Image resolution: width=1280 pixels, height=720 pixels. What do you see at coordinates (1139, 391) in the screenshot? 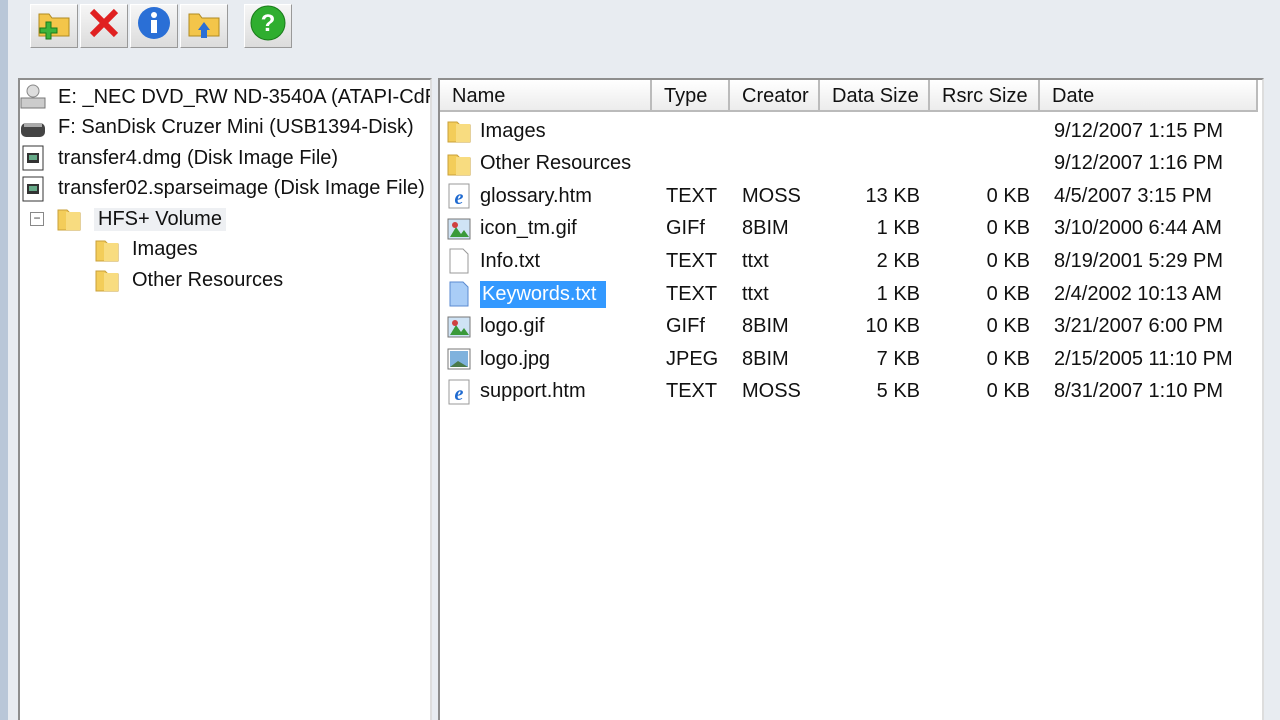
I see `file-date: 8/31/2007 1:10 PM` at bounding box center [1139, 391].